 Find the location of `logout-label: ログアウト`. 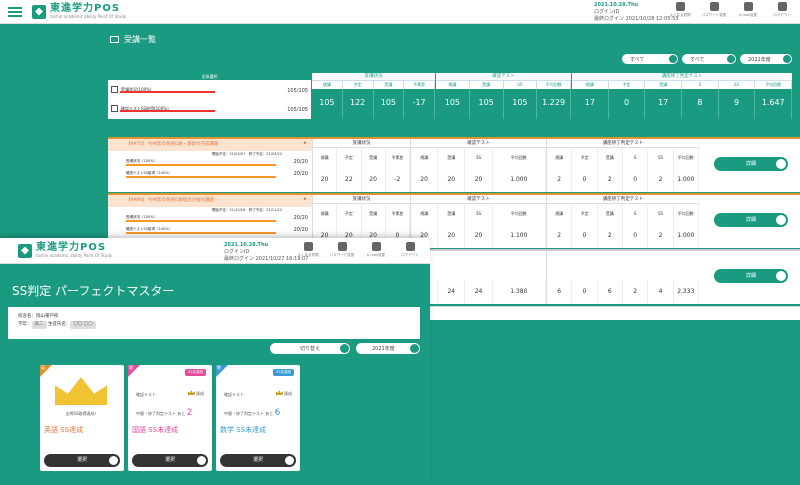

logout-label: ログアウト is located at coordinates (410, 255).